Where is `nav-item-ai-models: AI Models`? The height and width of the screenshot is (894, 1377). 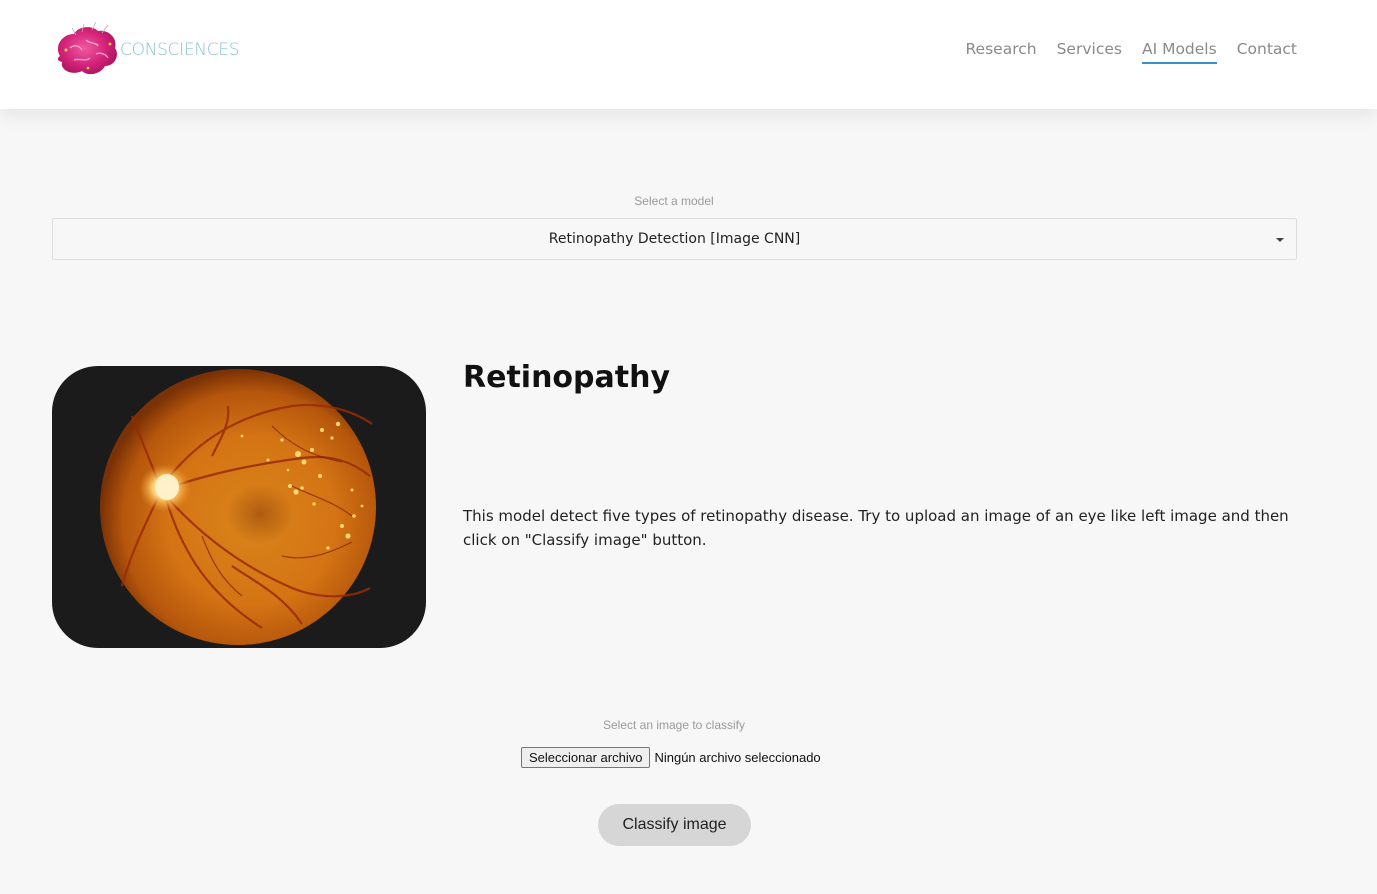
nav-item-ai-models: AI Models is located at coordinates (1179, 52).